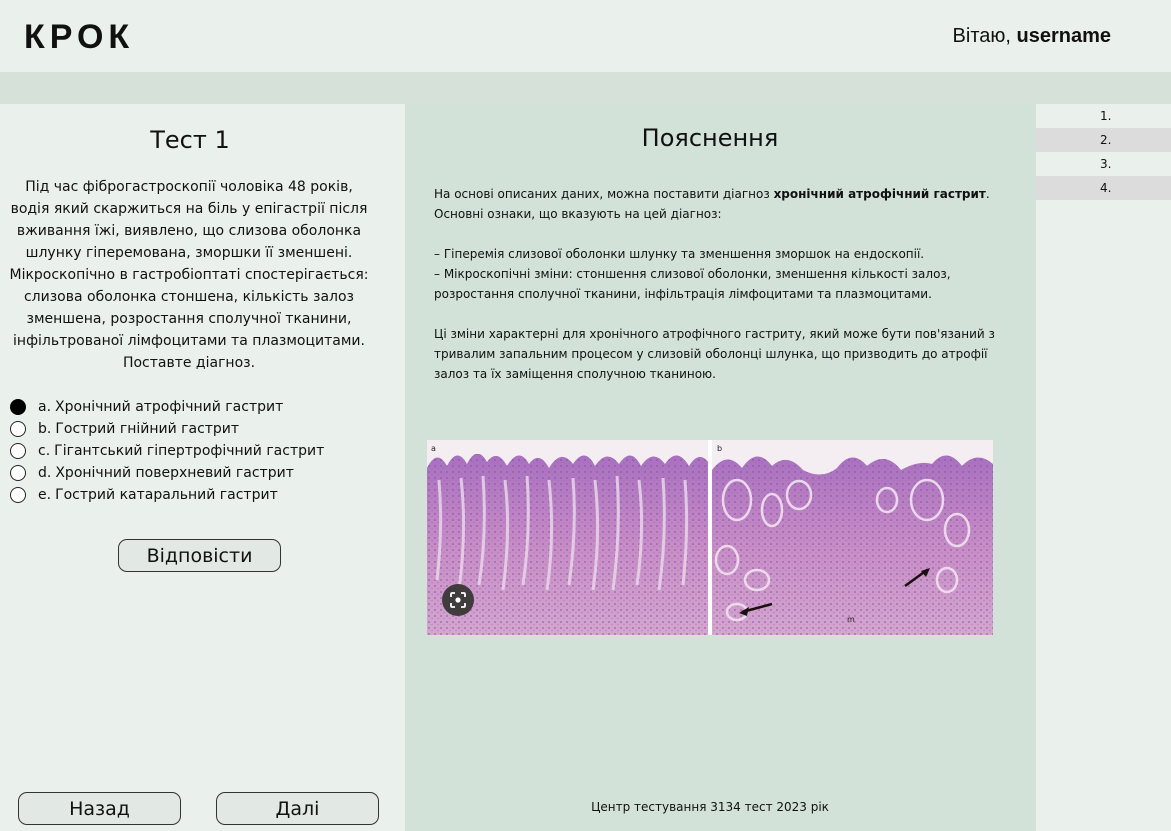 The width and height of the screenshot is (1171, 831). What do you see at coordinates (879, 194) in the screenshot?
I see `diagnosis-highlight: хронічний атрофічний гастрит` at bounding box center [879, 194].